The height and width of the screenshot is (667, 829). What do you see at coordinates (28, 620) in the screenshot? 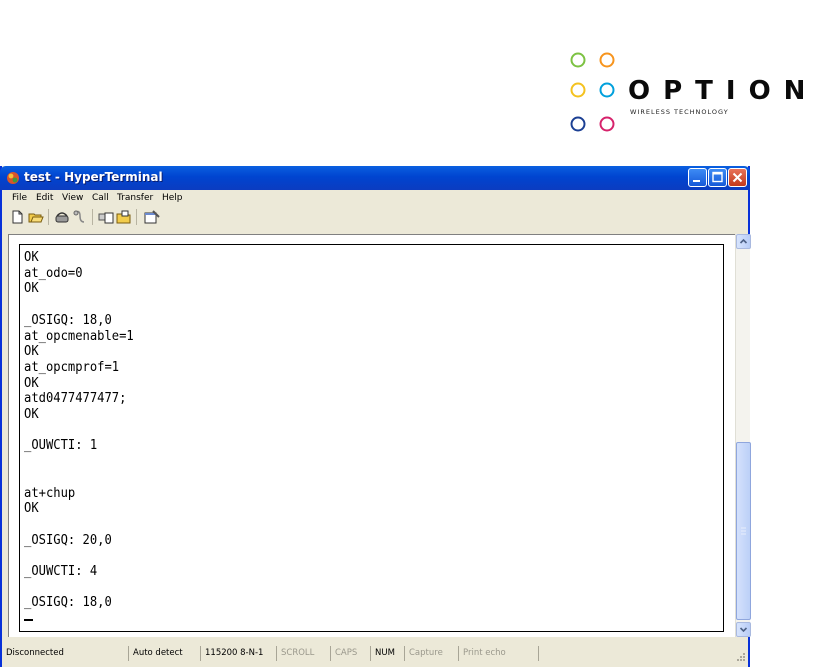
I see `text-cursor` at bounding box center [28, 620].